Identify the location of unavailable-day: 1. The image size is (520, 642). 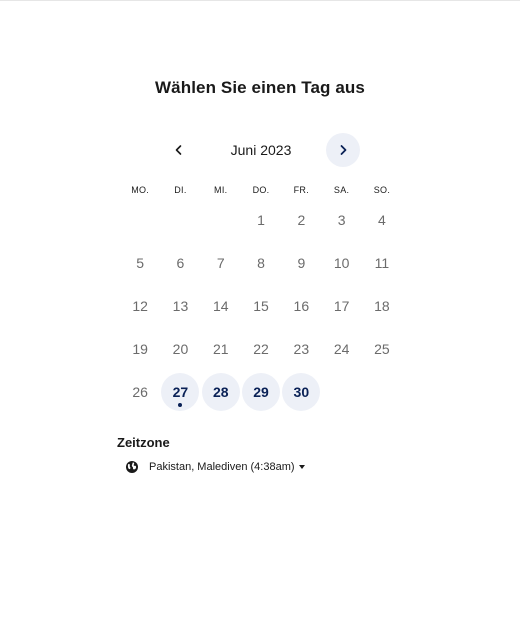
(261, 220).